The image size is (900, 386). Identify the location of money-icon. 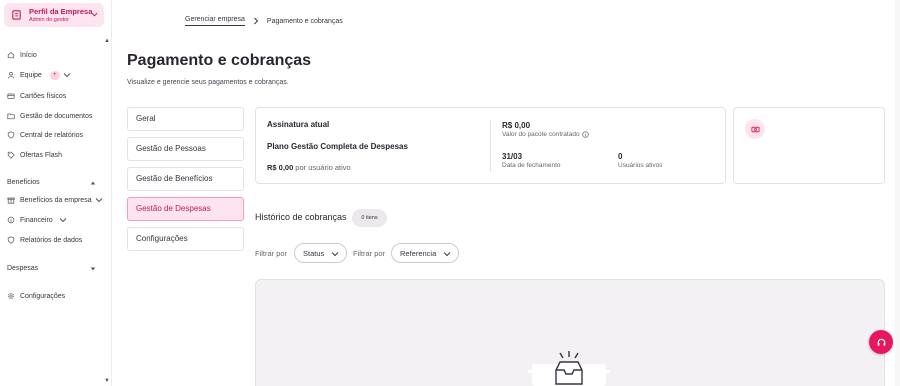
(755, 129).